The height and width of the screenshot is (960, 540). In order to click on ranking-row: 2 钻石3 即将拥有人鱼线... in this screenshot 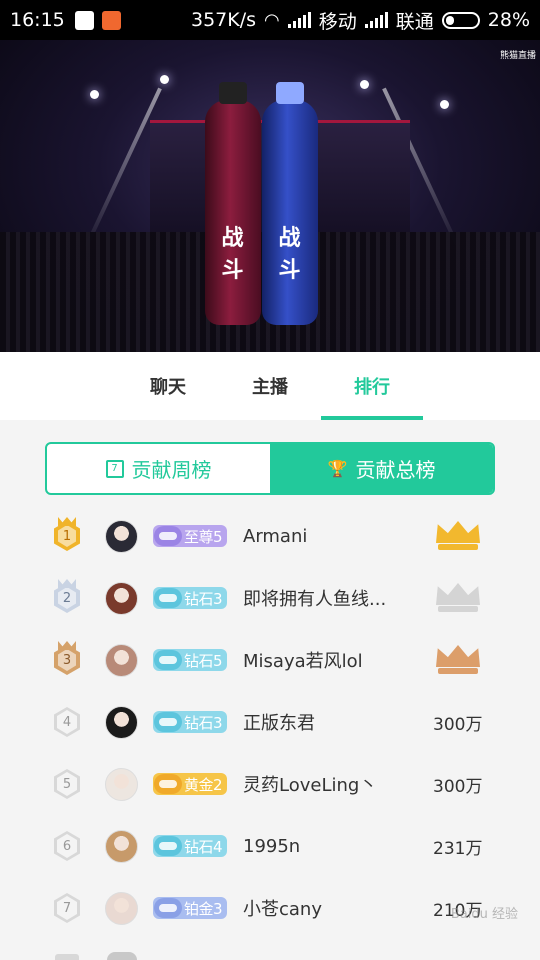, I will do `click(270, 598)`.